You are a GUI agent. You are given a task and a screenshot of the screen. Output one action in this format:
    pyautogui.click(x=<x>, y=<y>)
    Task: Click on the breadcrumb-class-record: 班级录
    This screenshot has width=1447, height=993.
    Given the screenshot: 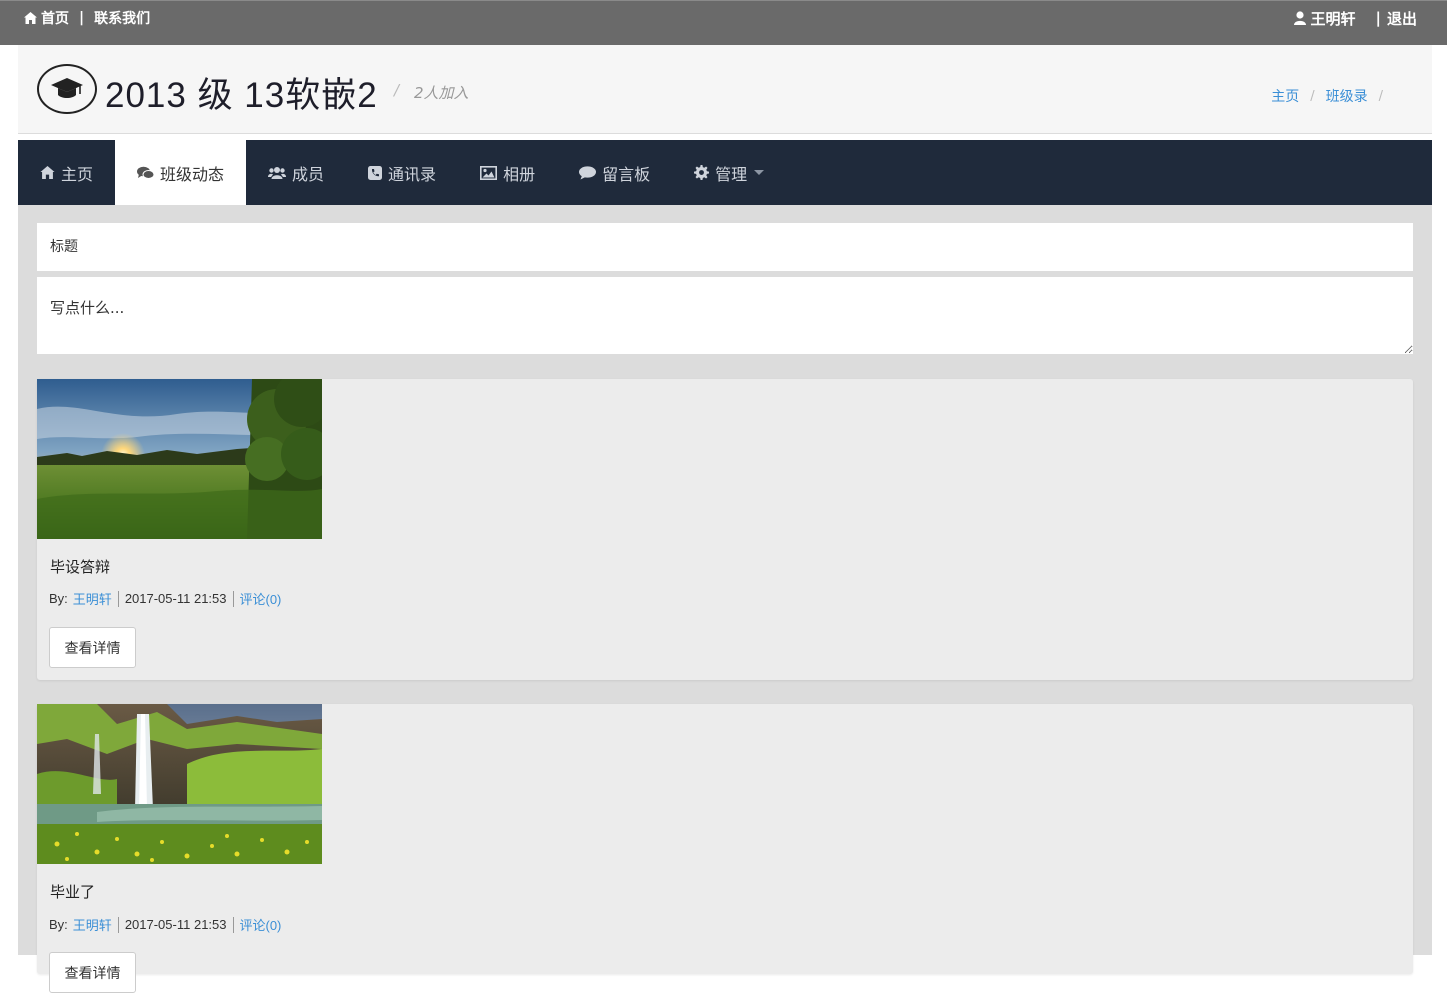 What is the action you would take?
    pyautogui.click(x=1347, y=96)
    